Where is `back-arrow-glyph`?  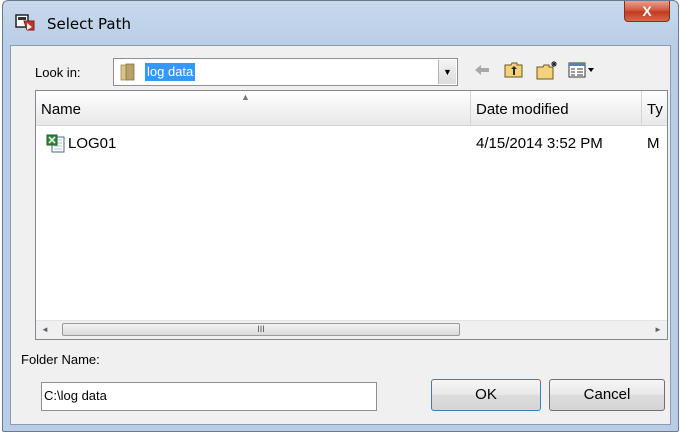 back-arrow-glyph is located at coordinates (482, 70).